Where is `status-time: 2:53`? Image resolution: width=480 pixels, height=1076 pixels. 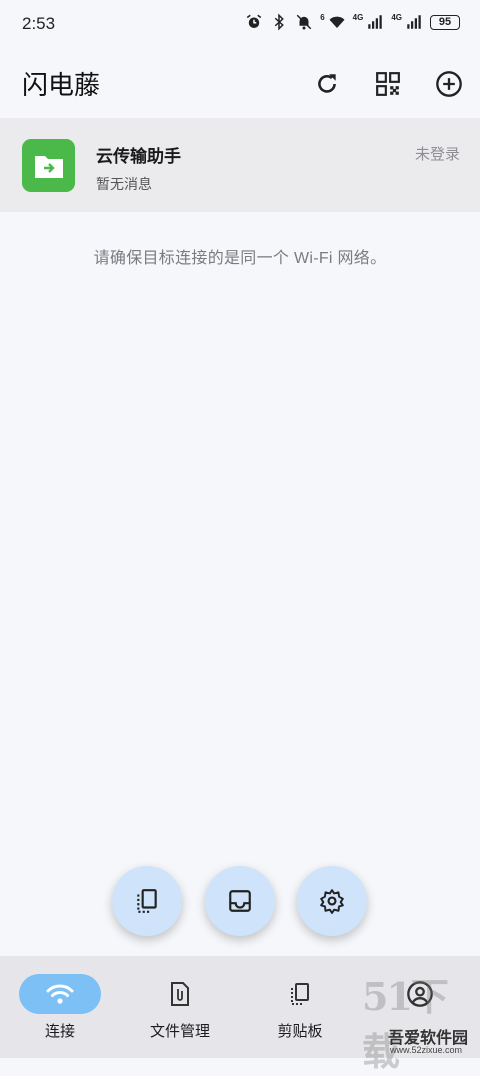 status-time: 2:53 is located at coordinates (39, 23).